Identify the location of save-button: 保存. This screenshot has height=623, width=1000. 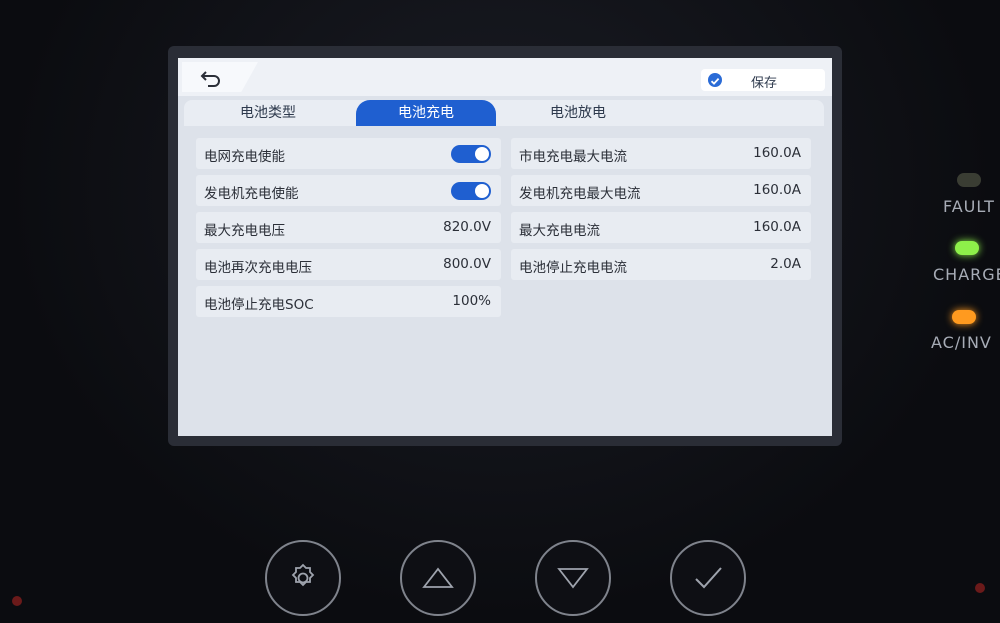
(763, 80).